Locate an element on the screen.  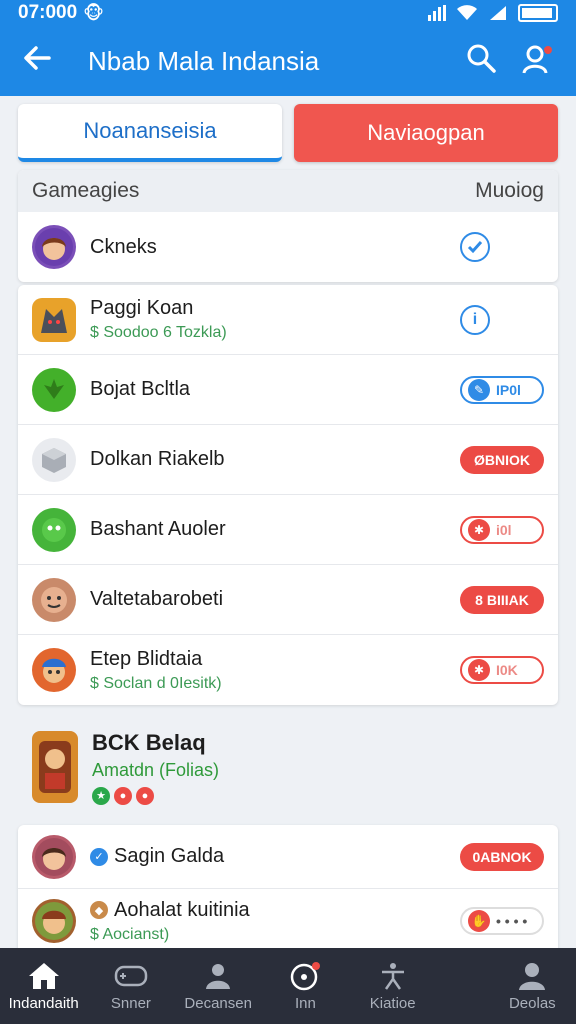
page-title: Nbab Mala Indansia is located at coordinates (204, 60).